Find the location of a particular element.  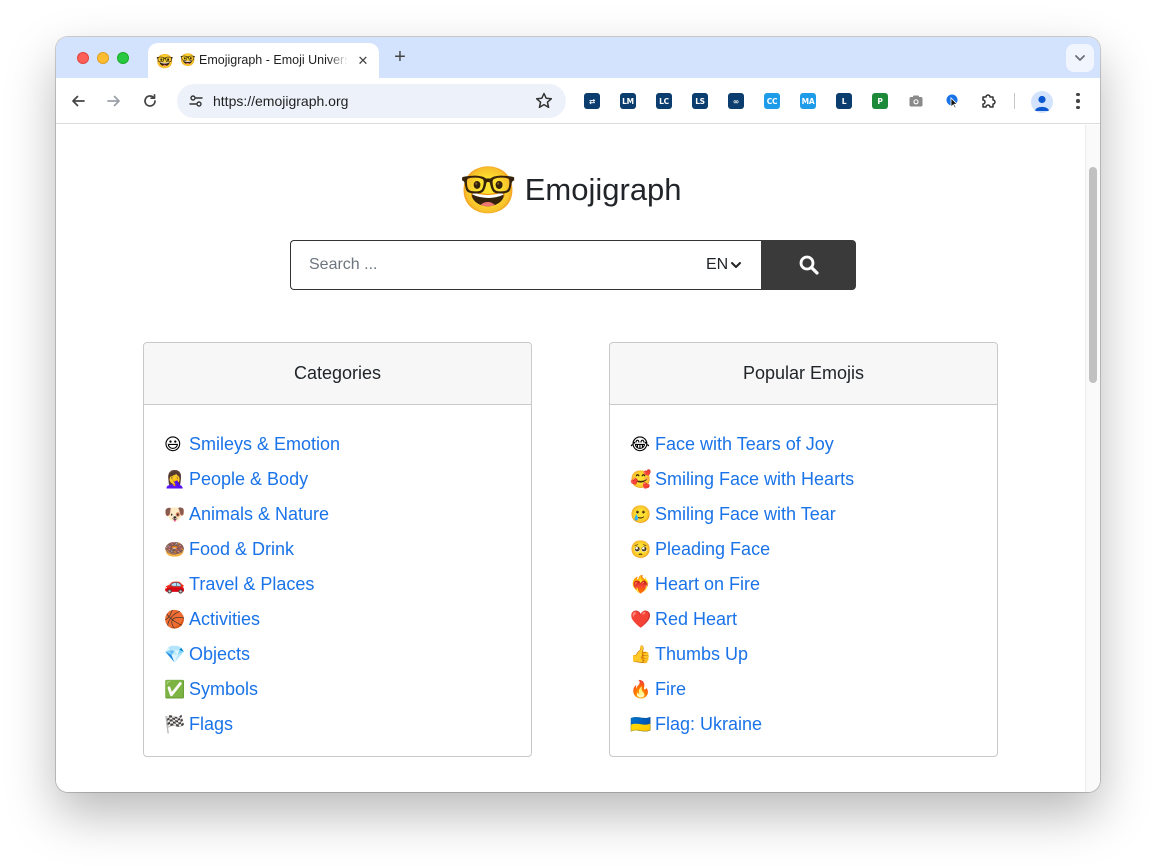

list-item: ❤️ Red Heart is located at coordinates (813, 619).